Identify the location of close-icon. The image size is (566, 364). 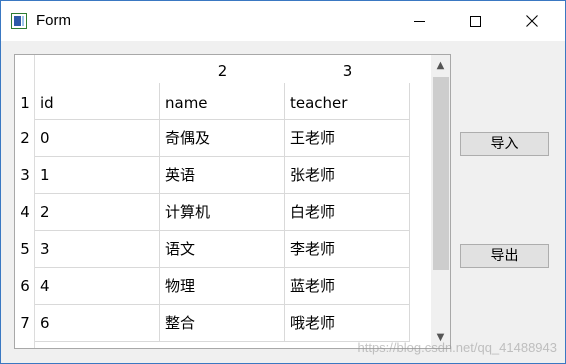
(532, 21).